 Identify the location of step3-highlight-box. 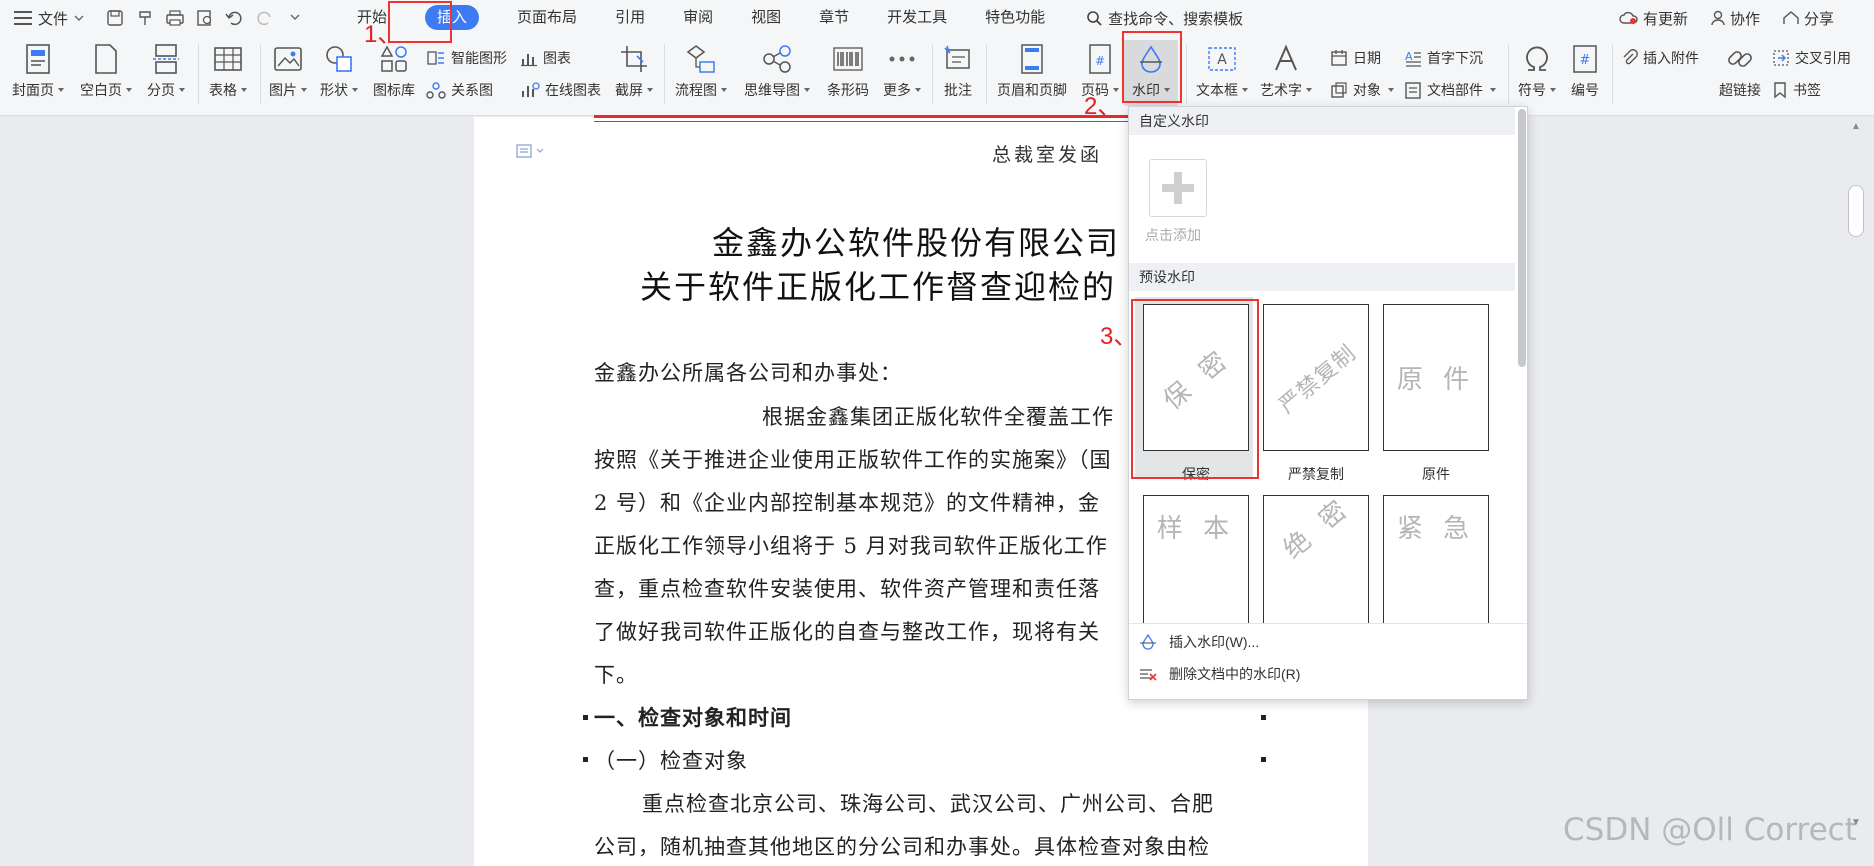
(1195, 389).